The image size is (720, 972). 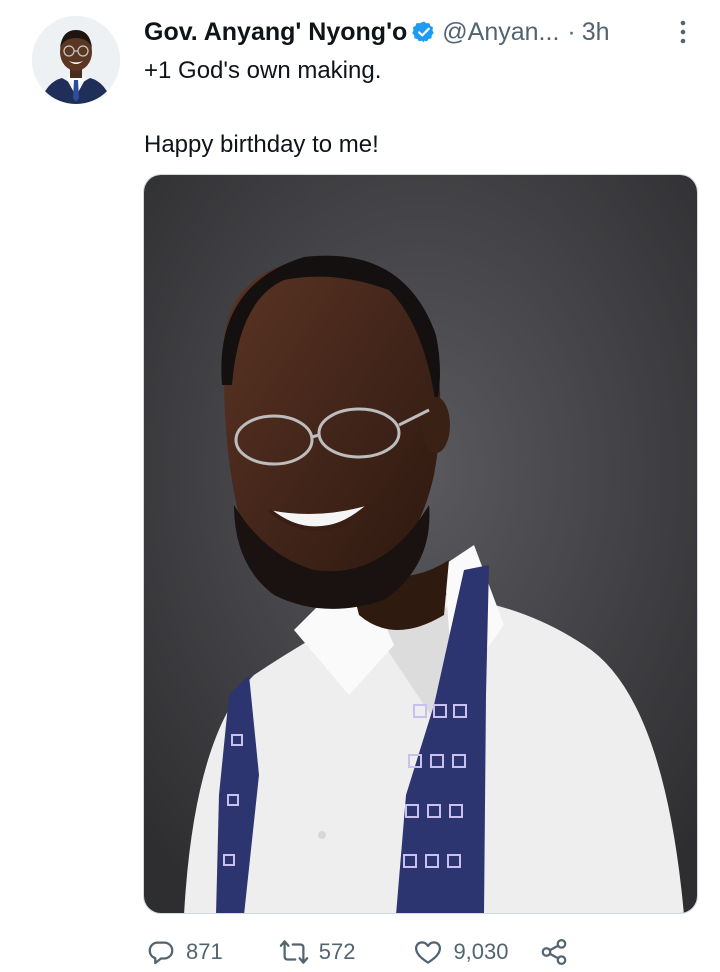 What do you see at coordinates (596, 32) in the screenshot?
I see `timestamp: 3h` at bounding box center [596, 32].